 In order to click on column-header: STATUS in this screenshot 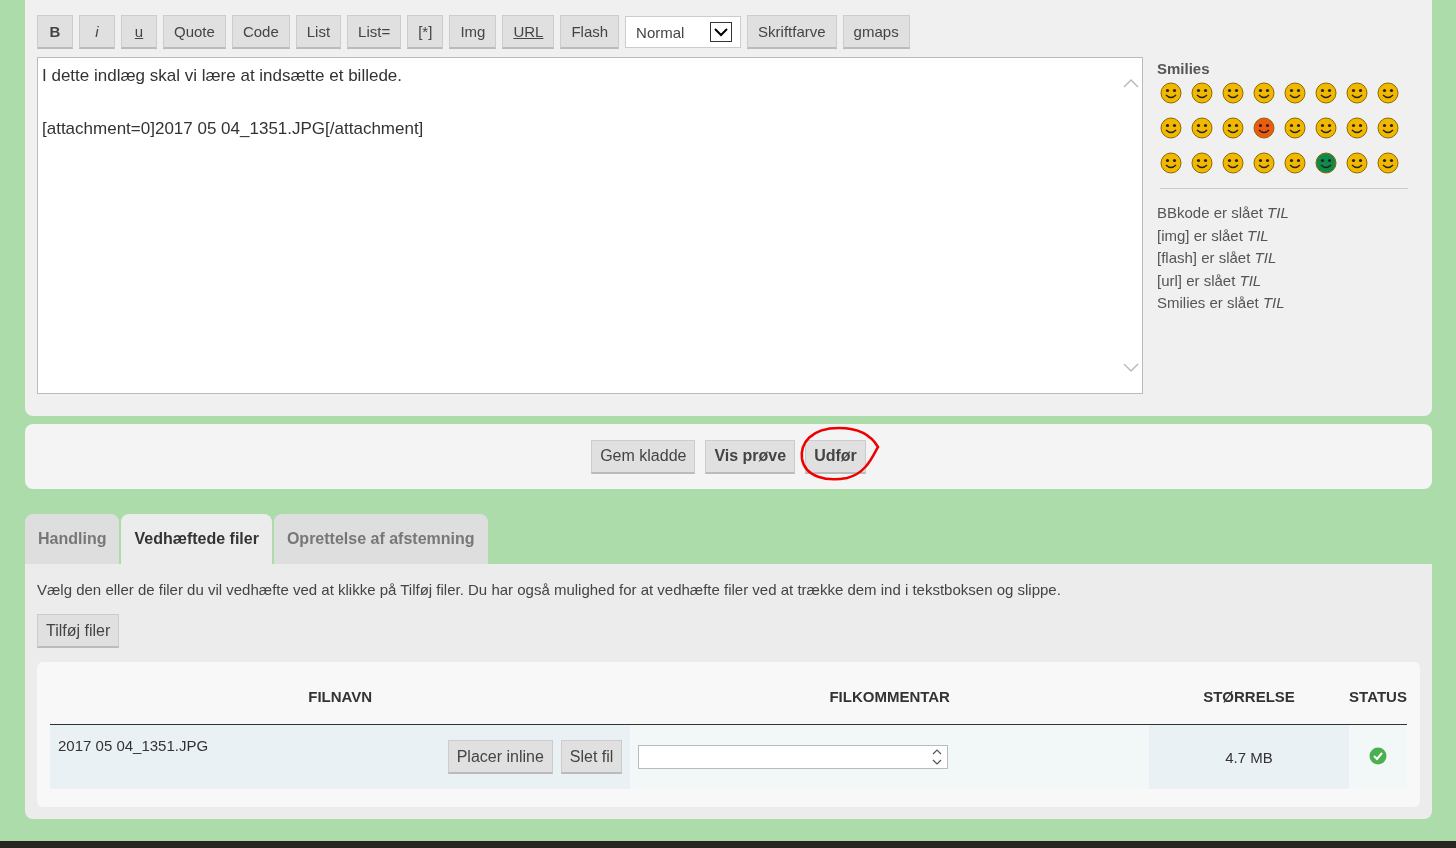, I will do `click(1378, 699)`.